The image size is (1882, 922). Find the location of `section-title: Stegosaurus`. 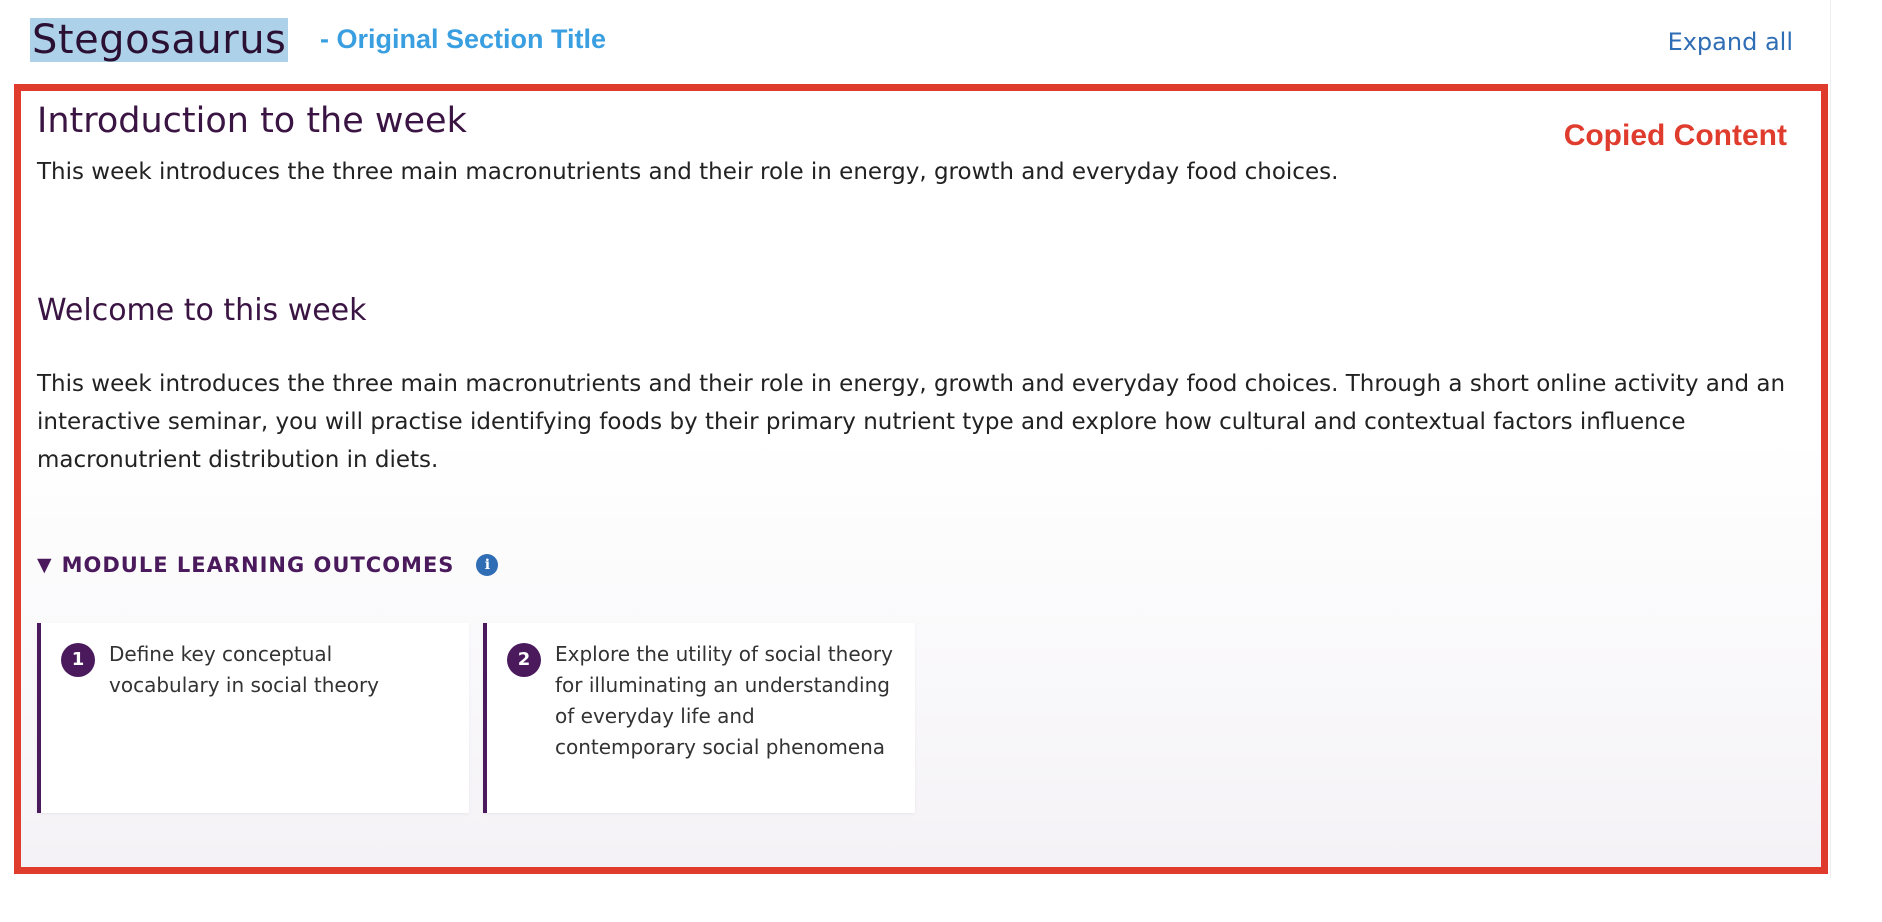

section-title: Stegosaurus is located at coordinates (159, 40).